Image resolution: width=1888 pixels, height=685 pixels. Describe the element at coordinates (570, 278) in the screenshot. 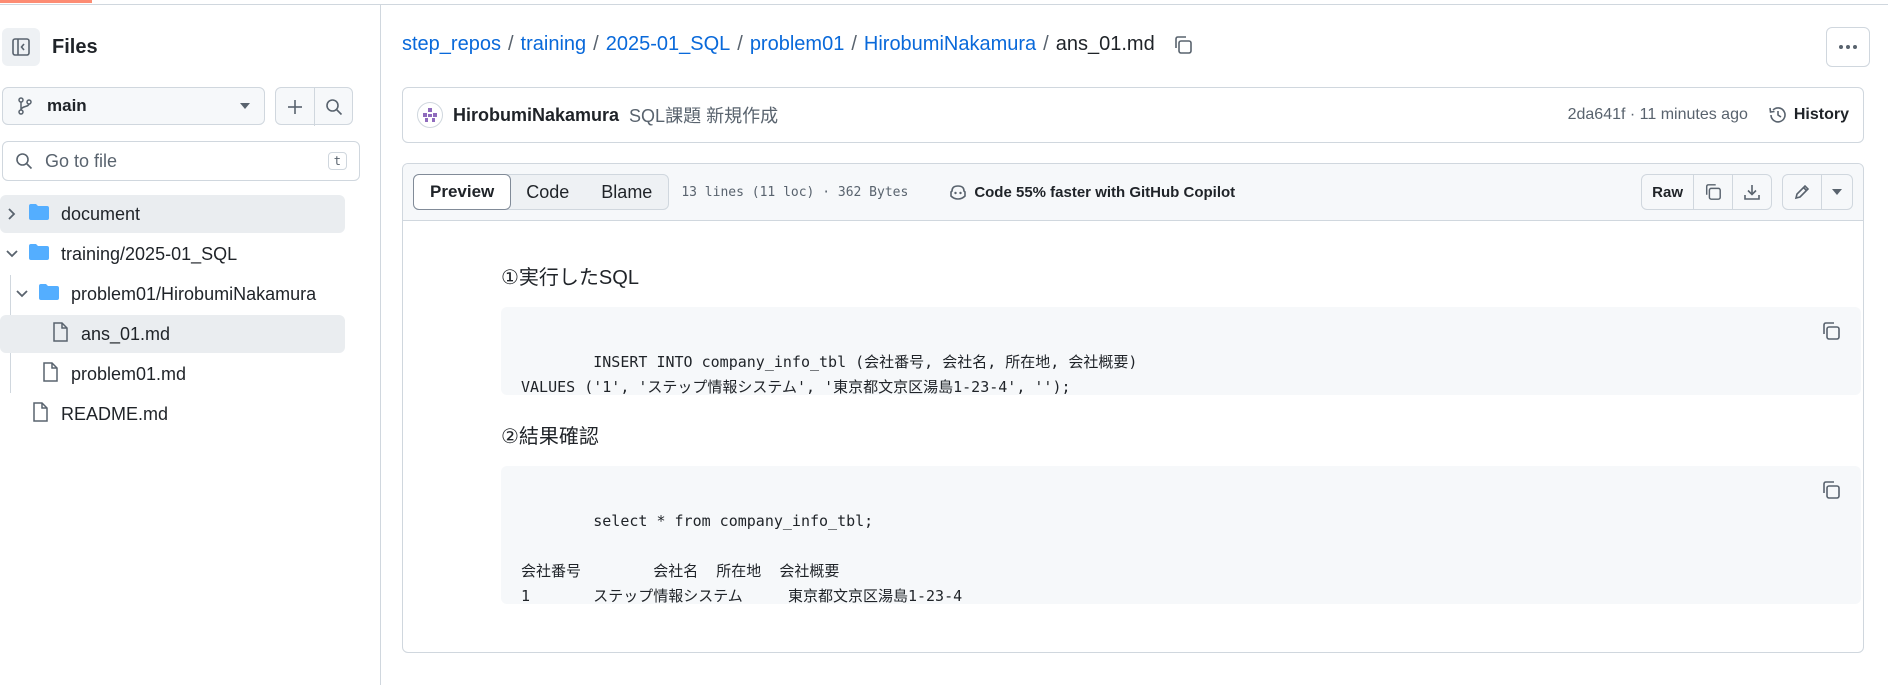

I see `markdown-heading: ①実行したSQL` at that location.